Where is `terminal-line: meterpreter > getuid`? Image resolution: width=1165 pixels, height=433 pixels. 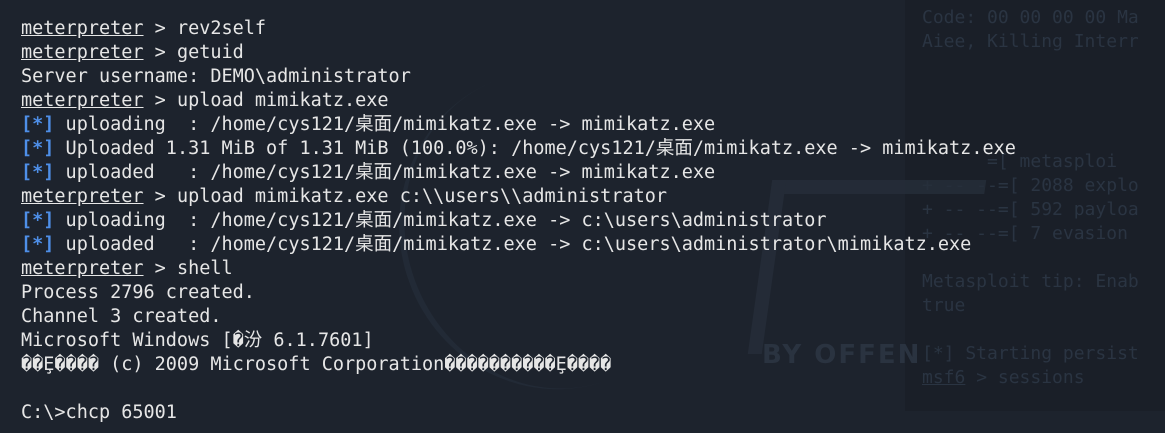
terminal-line: meterpreter > getuid is located at coordinates (518, 53).